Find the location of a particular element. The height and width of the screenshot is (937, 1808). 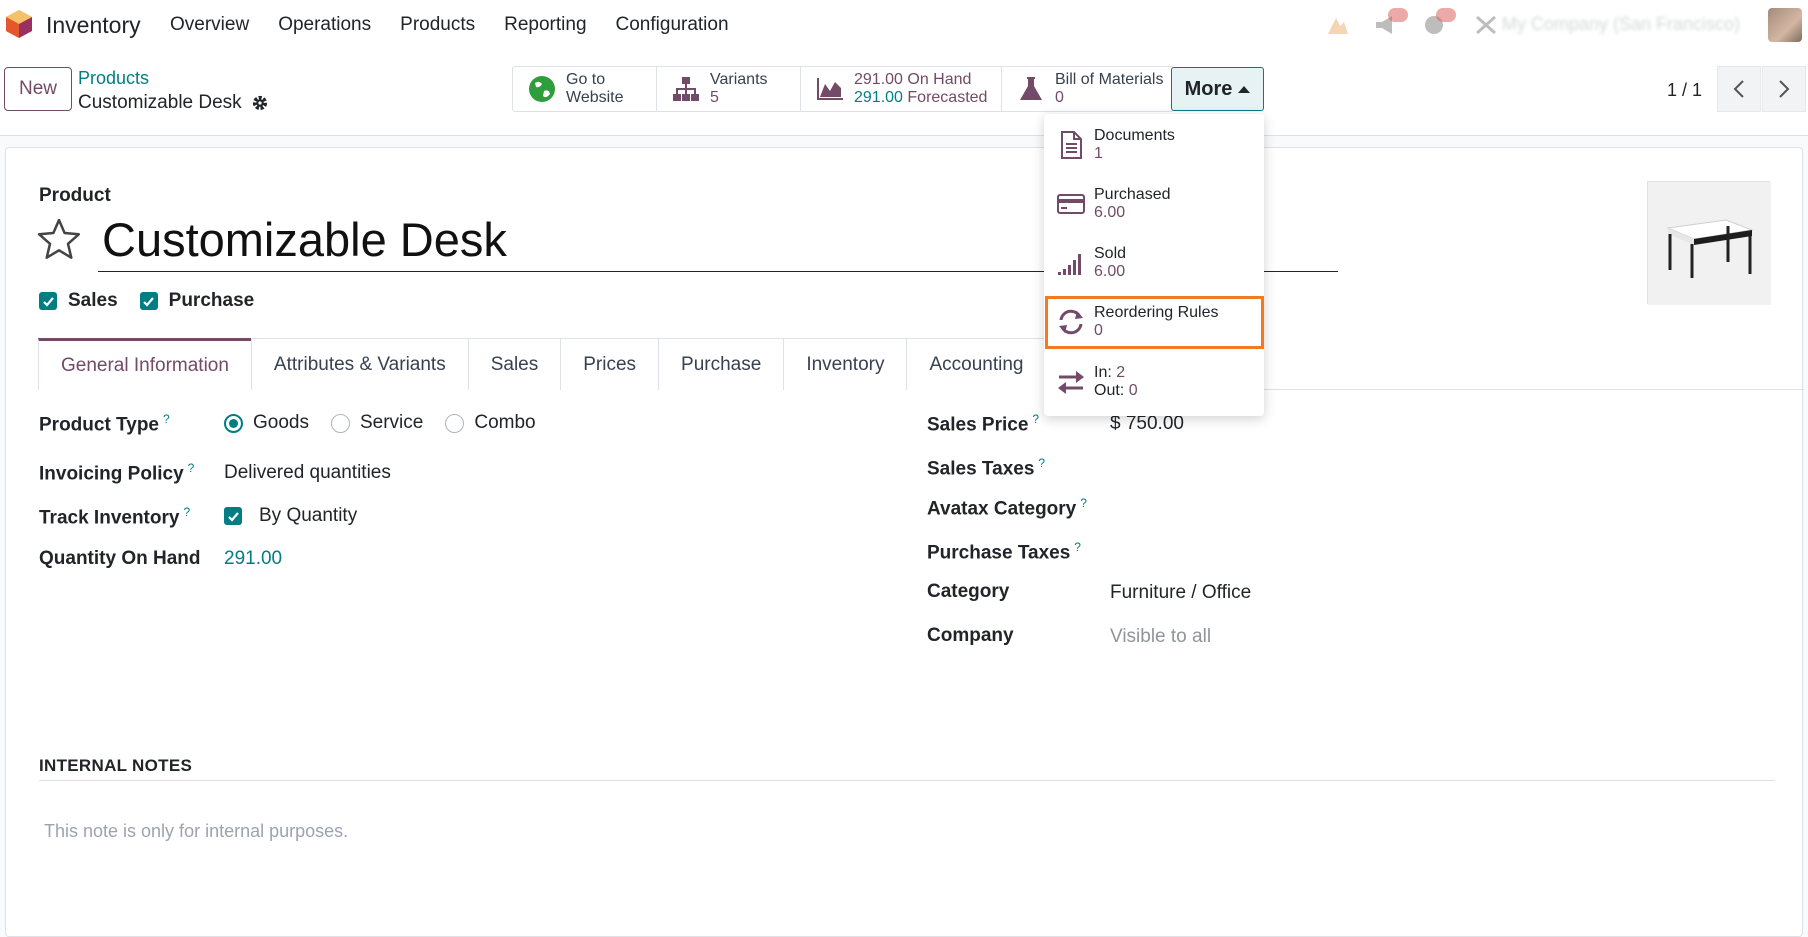

radio-selected-icon is located at coordinates (233, 423).